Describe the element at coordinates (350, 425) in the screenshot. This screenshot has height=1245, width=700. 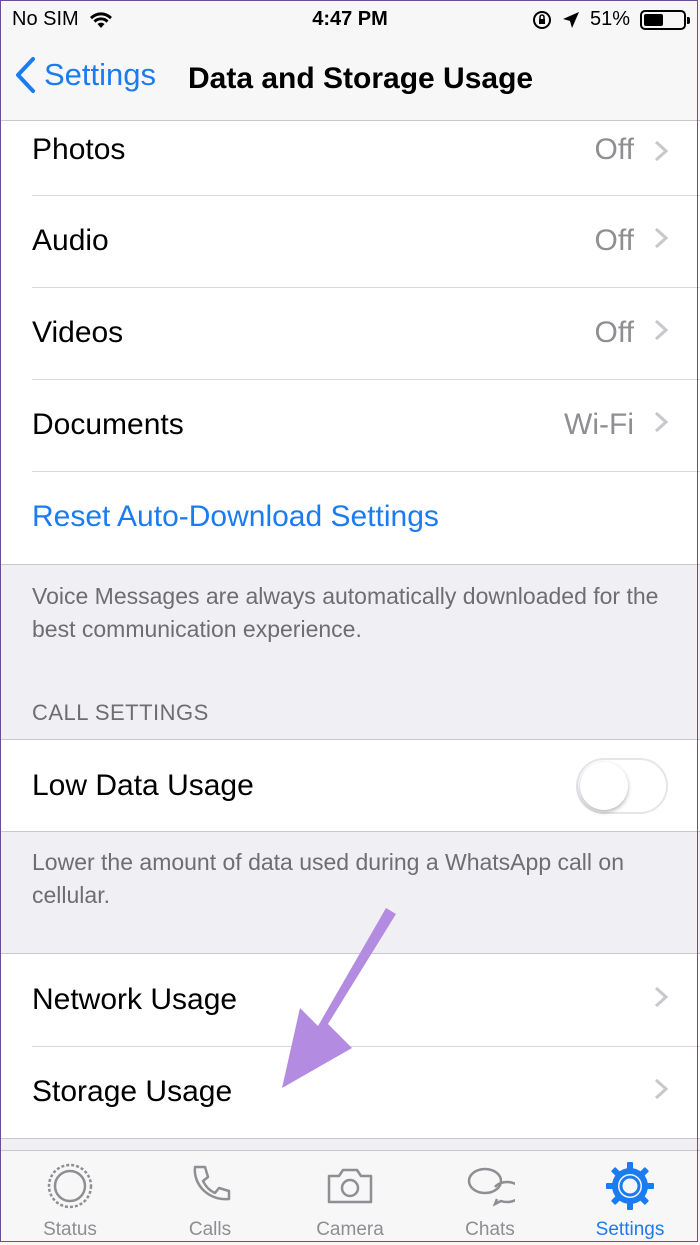
I see `list-item-documents: Documents Wi-Fi` at that location.